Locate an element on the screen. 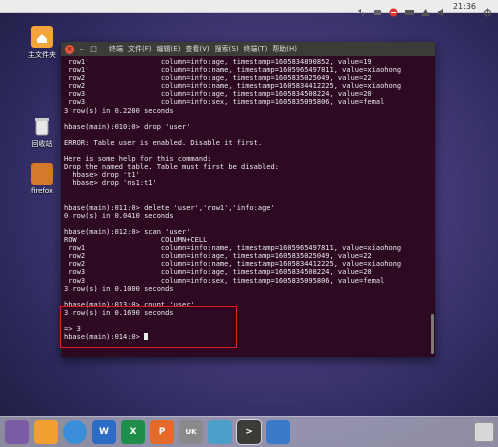 Image resolution: width=498 pixels, height=447 pixels. desktop-icon-home: 主文件夹 is located at coordinates (42, 43).